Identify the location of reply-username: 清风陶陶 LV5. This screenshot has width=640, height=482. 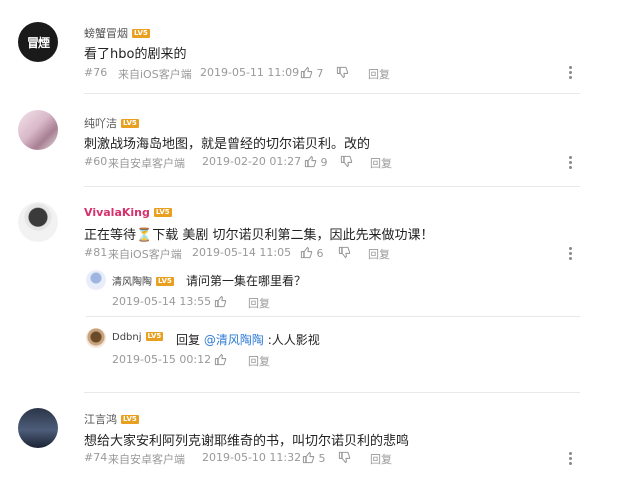
(143, 280).